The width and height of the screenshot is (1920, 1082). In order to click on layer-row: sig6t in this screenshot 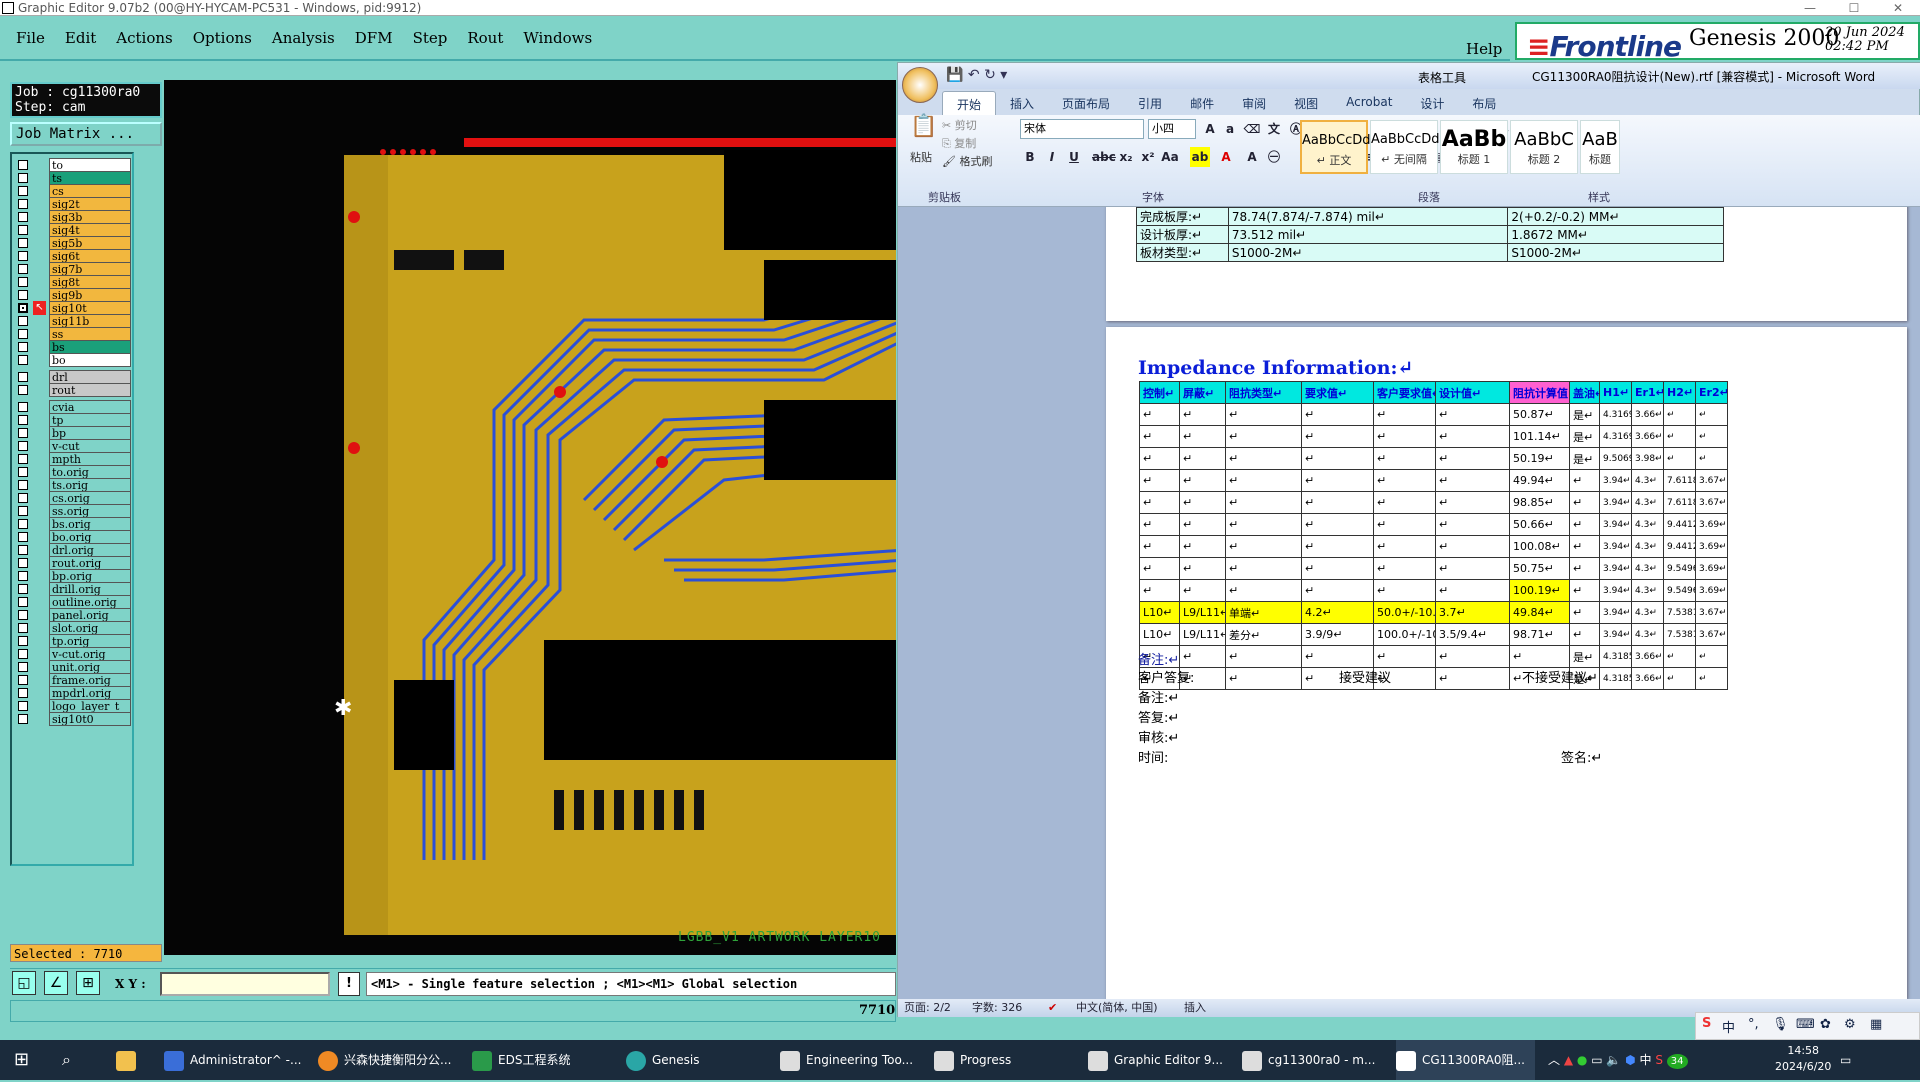, I will do `click(73, 256)`.